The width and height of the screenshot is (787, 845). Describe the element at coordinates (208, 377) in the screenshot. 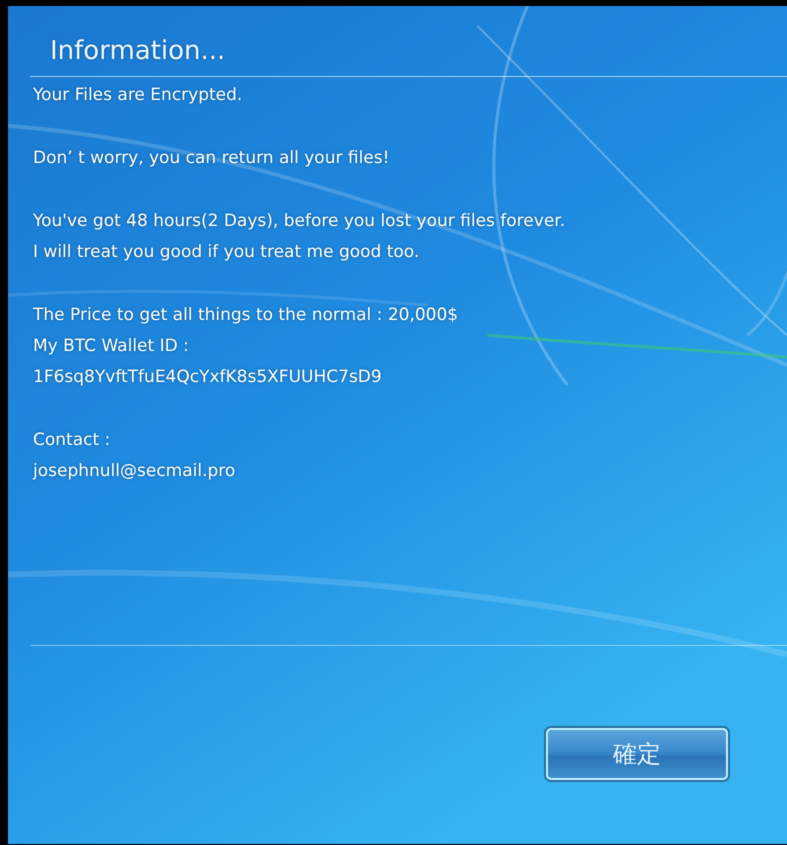

I see `message-text: 1F6sq8YvftTfuE4QcYxfK8s5XFUUHC7sD9` at that location.